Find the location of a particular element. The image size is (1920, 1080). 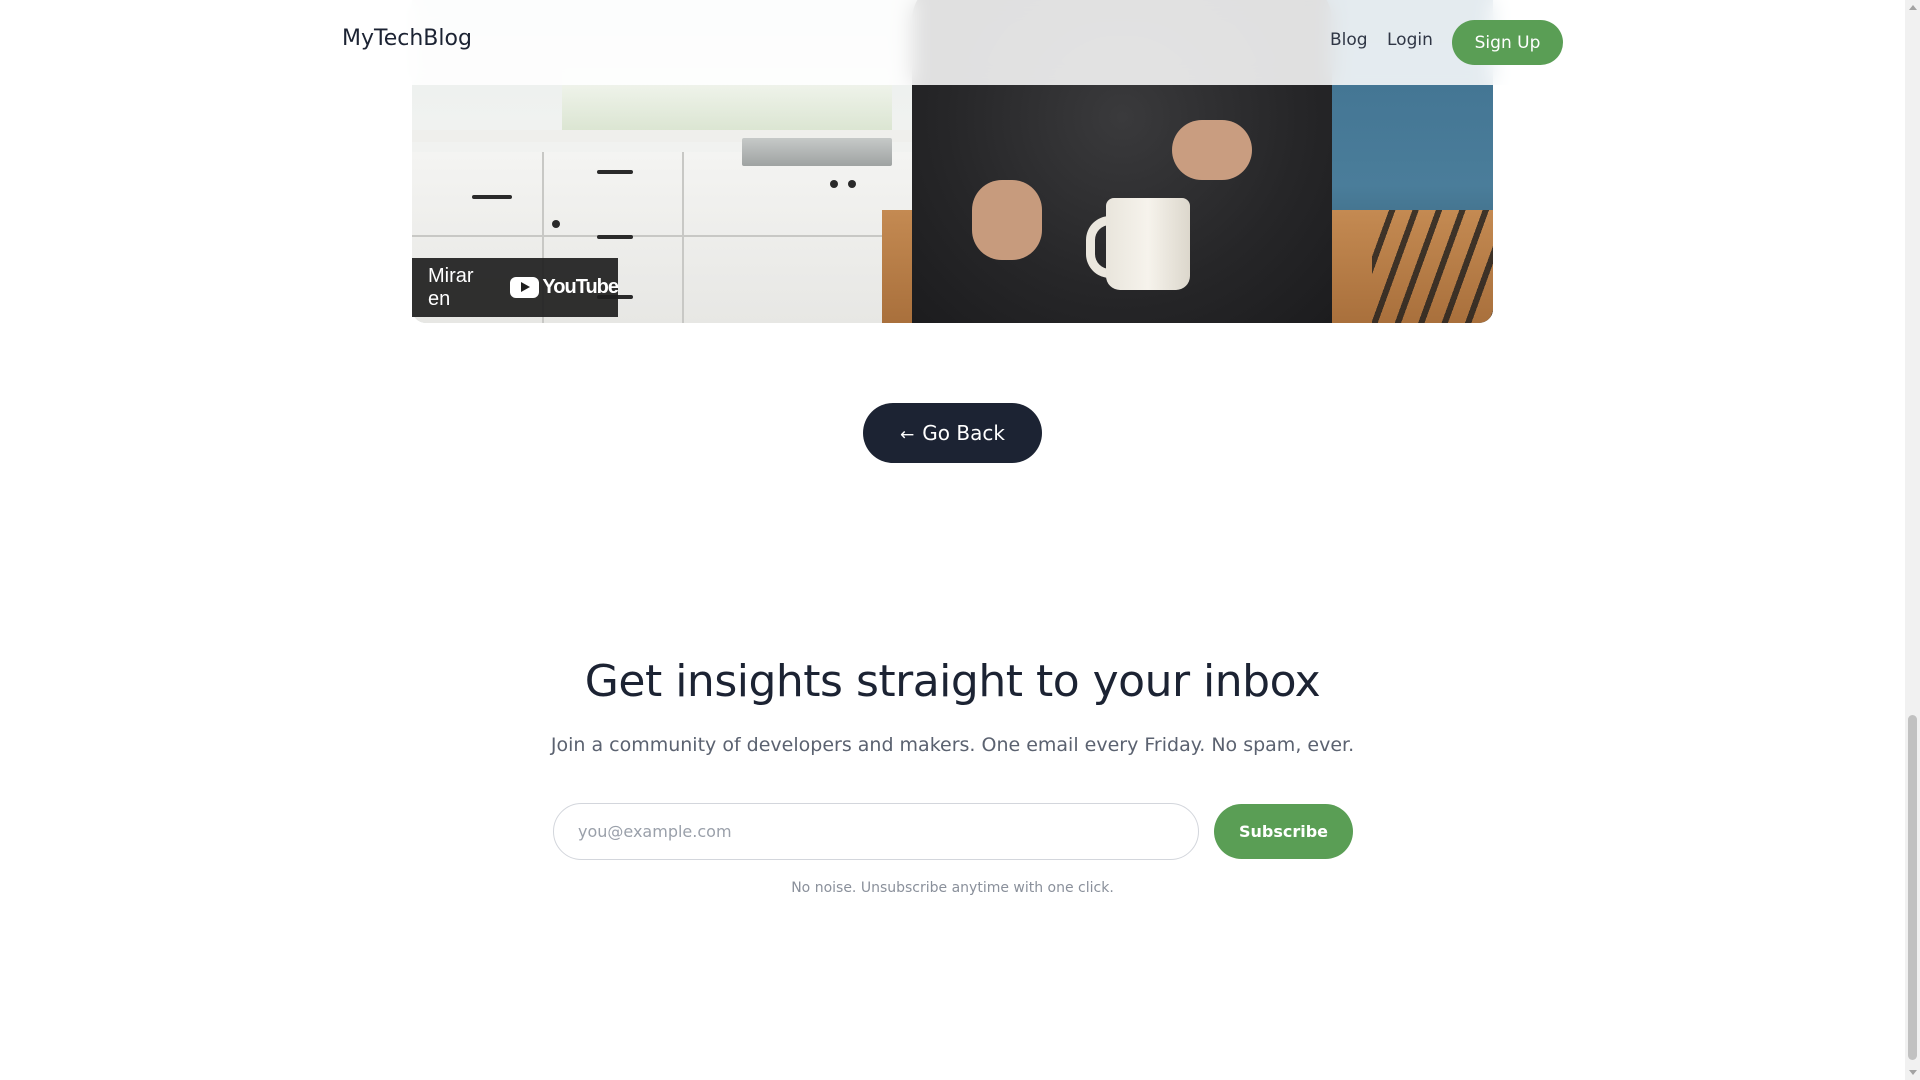

watch-on-youtube-link: Mirar en YouTube is located at coordinates (515, 287).